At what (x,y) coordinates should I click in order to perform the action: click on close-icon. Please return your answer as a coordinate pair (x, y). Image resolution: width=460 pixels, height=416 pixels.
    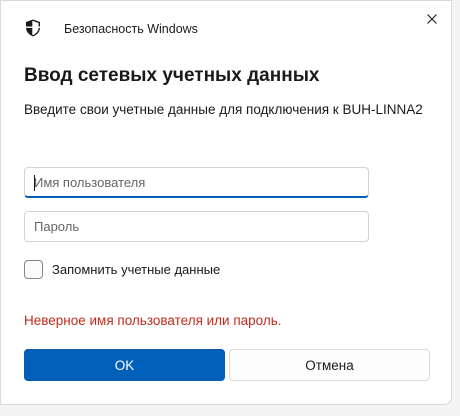
    Looking at the image, I should click on (432, 20).